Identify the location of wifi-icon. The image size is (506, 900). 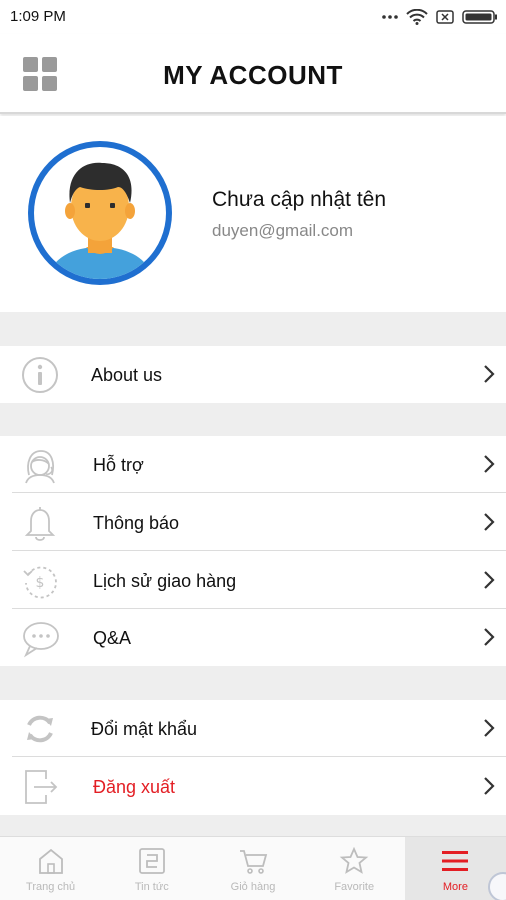
(417, 17).